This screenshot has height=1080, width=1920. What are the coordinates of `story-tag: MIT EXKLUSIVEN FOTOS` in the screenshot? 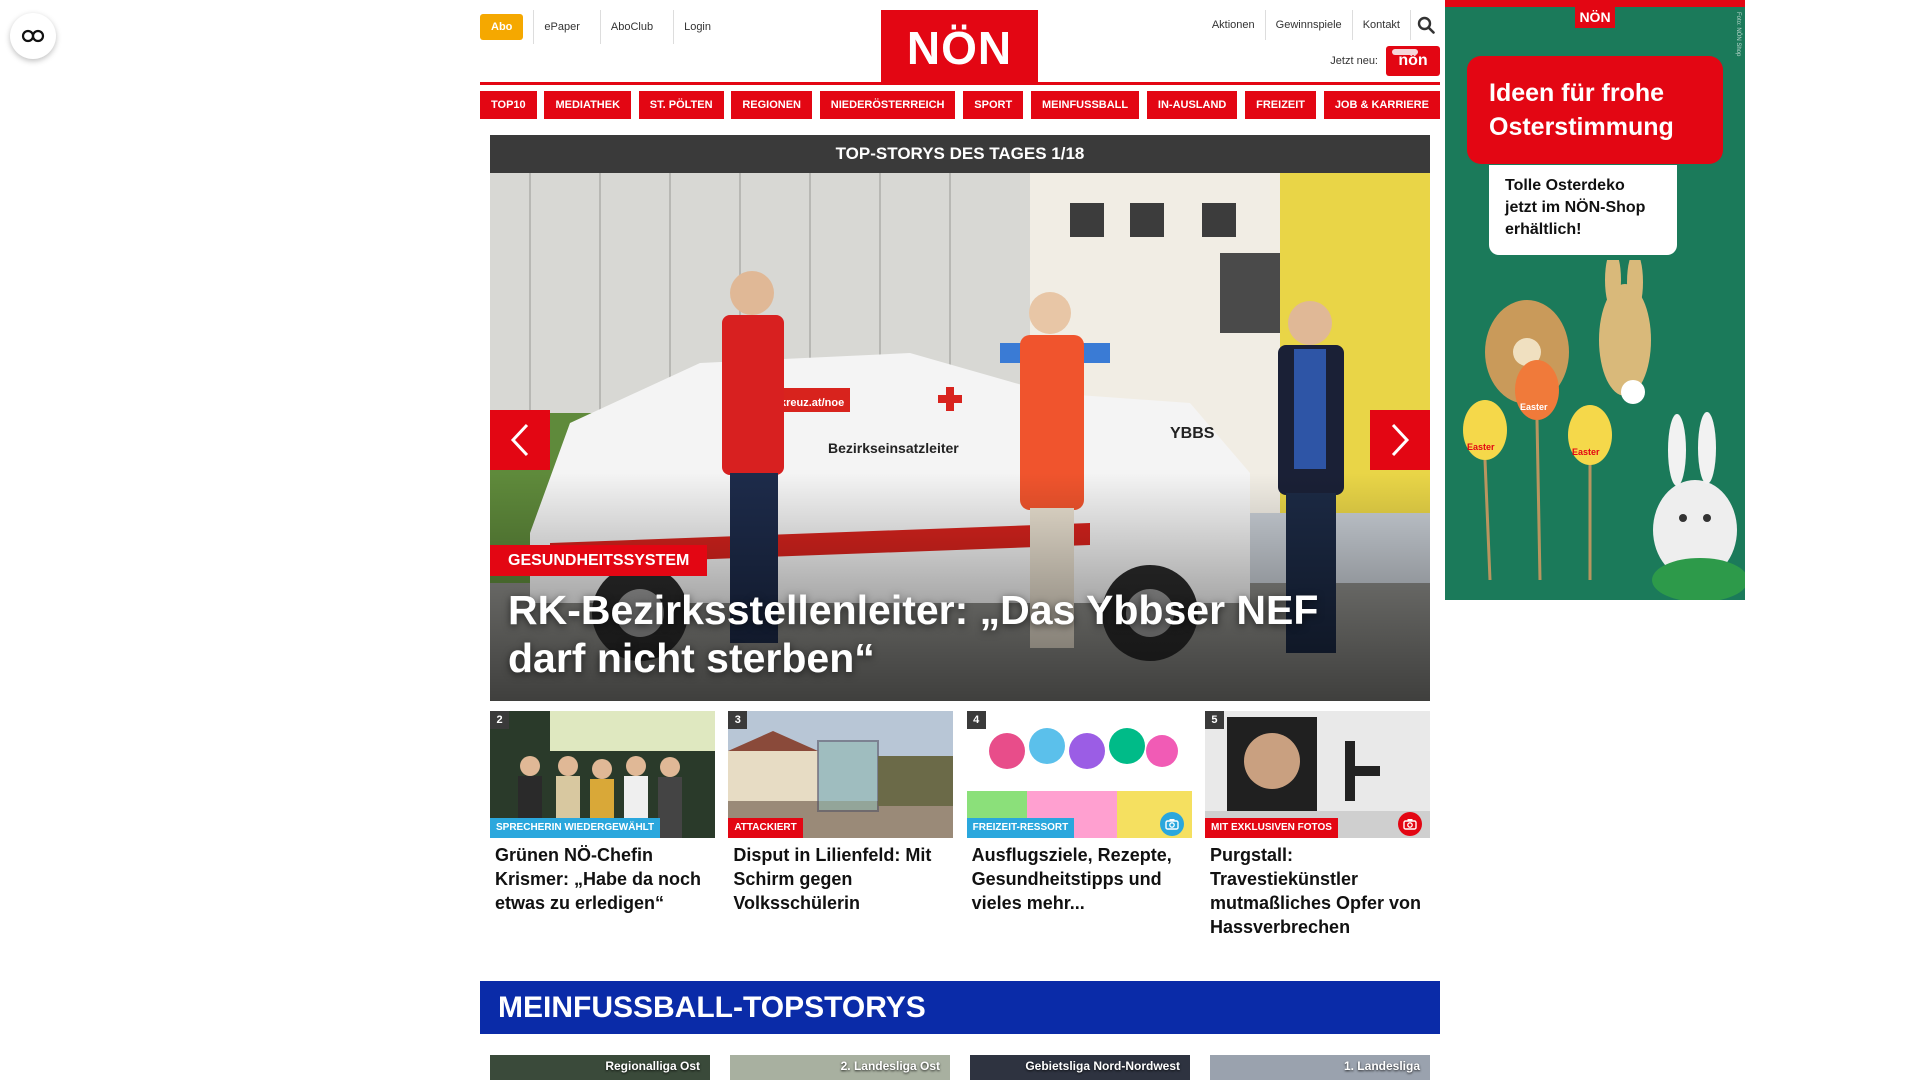 It's located at (1271, 828).